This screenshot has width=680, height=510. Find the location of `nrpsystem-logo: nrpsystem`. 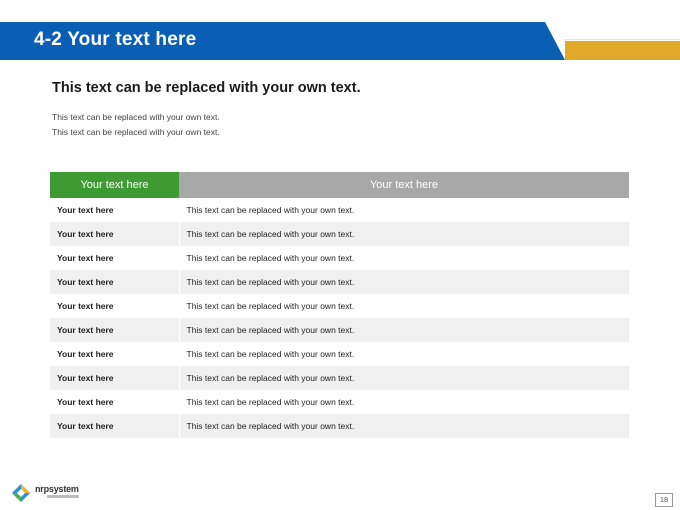

nrpsystem-logo: nrpsystem is located at coordinates (61, 493).